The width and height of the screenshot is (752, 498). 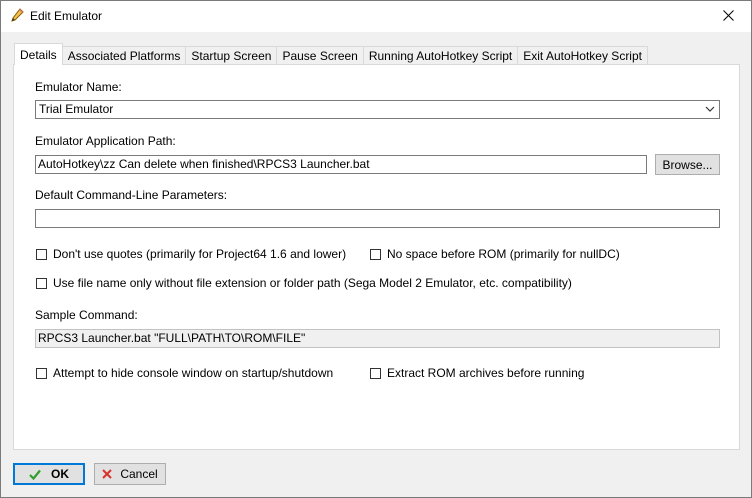 I want to click on cancel-button: Cancel, so click(x=130, y=474).